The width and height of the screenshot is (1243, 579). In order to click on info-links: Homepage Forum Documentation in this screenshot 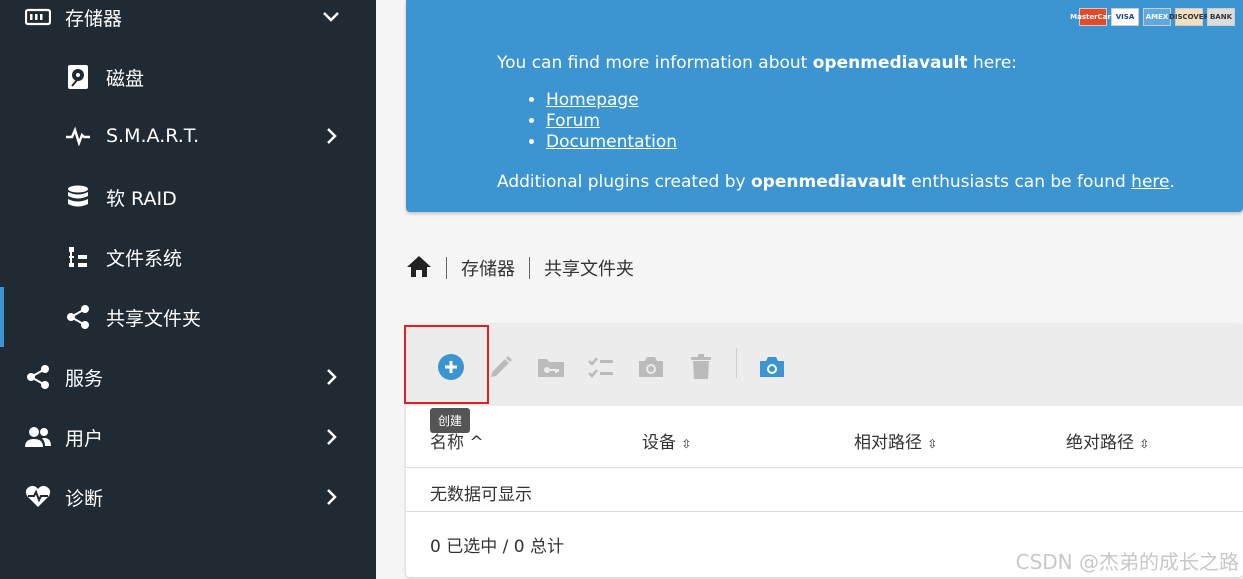, I will do `click(611, 121)`.